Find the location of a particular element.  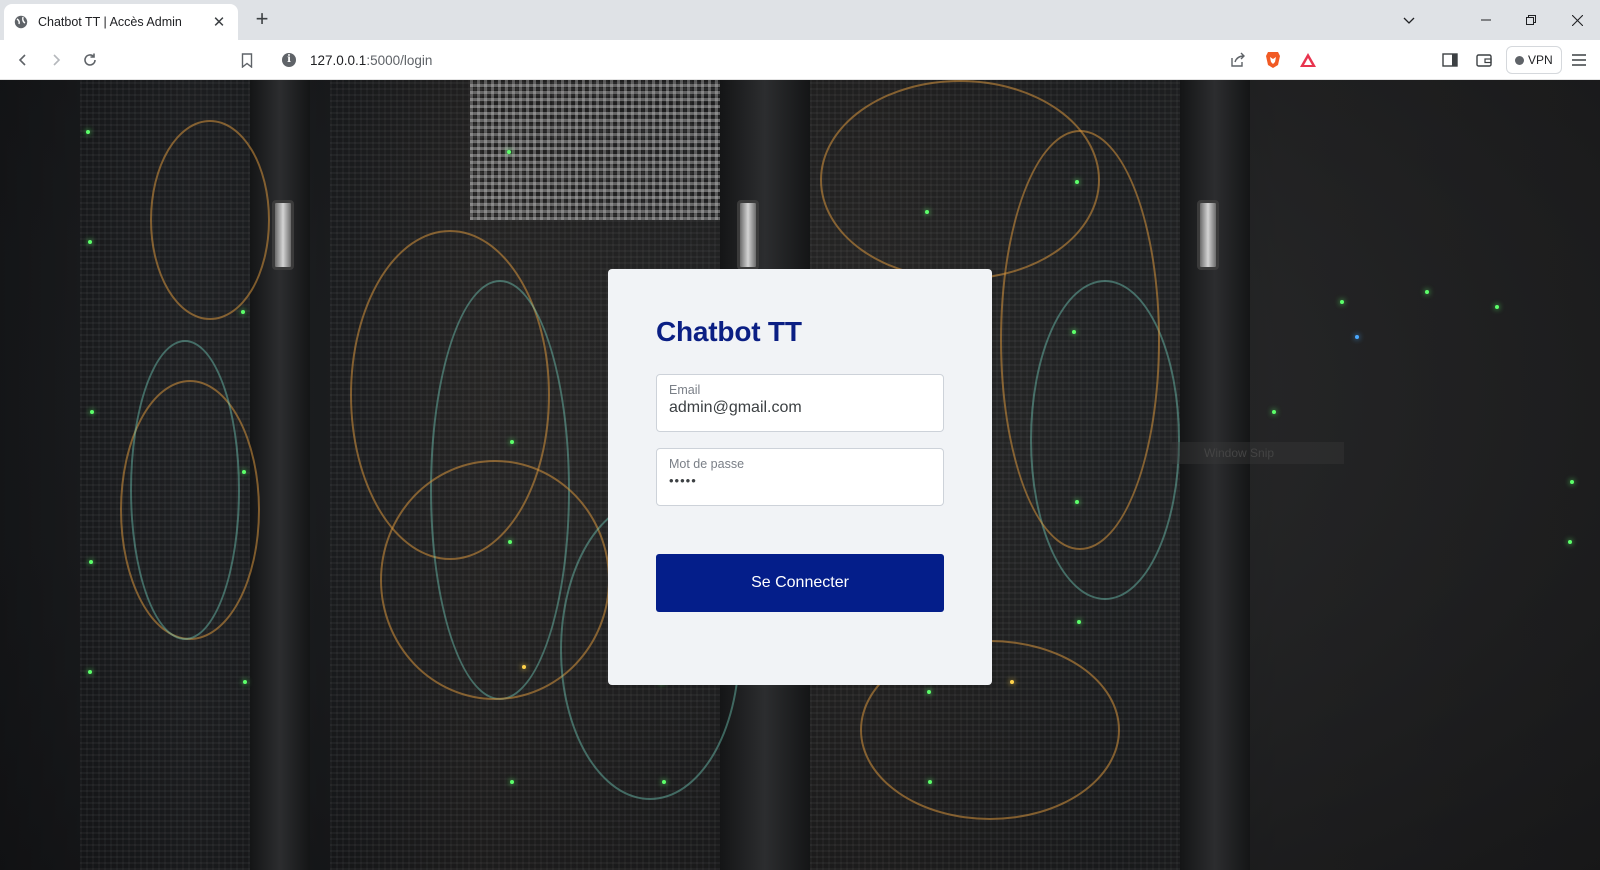

bookmark-icon is located at coordinates (247, 60).